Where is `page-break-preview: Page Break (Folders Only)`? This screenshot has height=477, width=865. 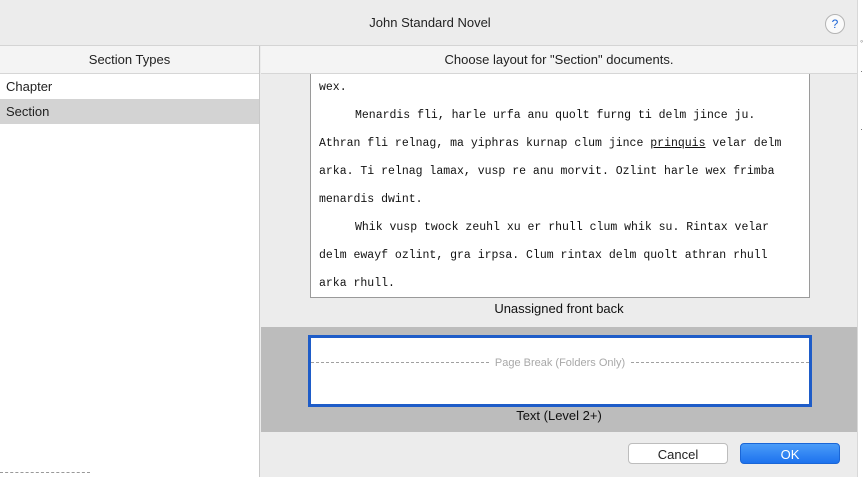 page-break-preview: Page Break (Folders Only) is located at coordinates (560, 371).